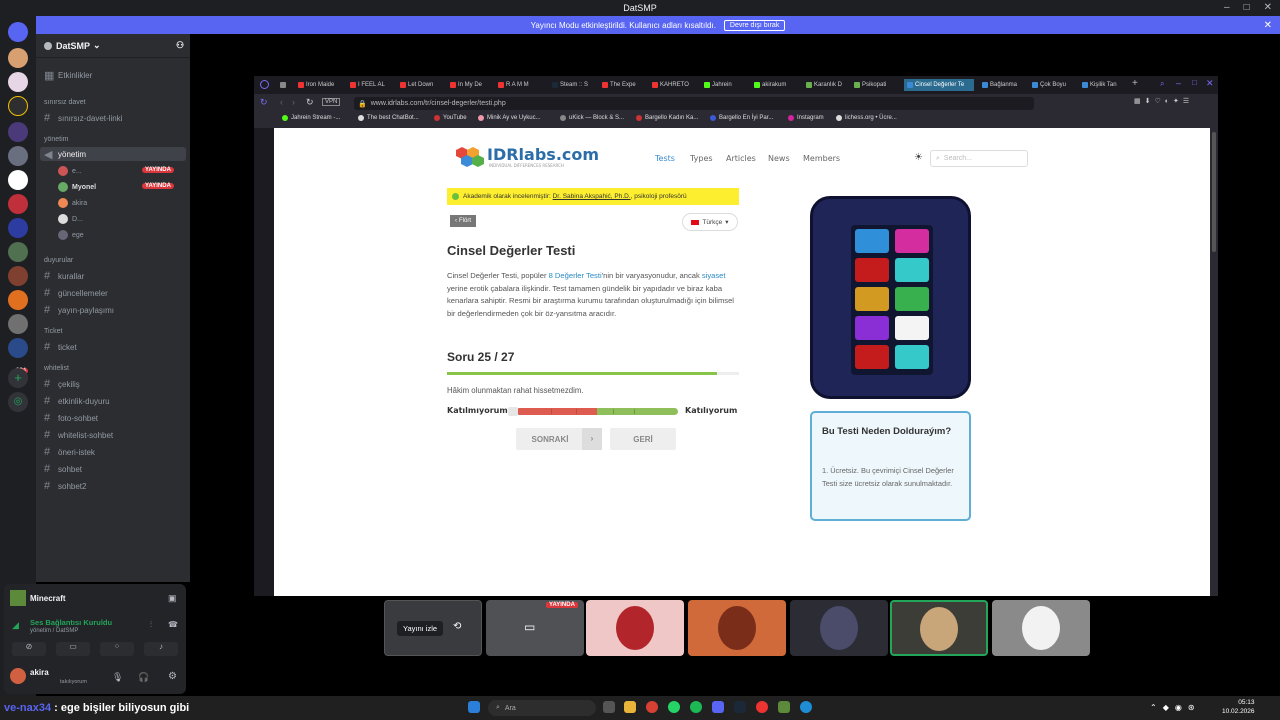  Describe the element at coordinates (1238, 707) in the screenshot. I see `taskbar-clock: 05:13 10.02.2026` at that location.